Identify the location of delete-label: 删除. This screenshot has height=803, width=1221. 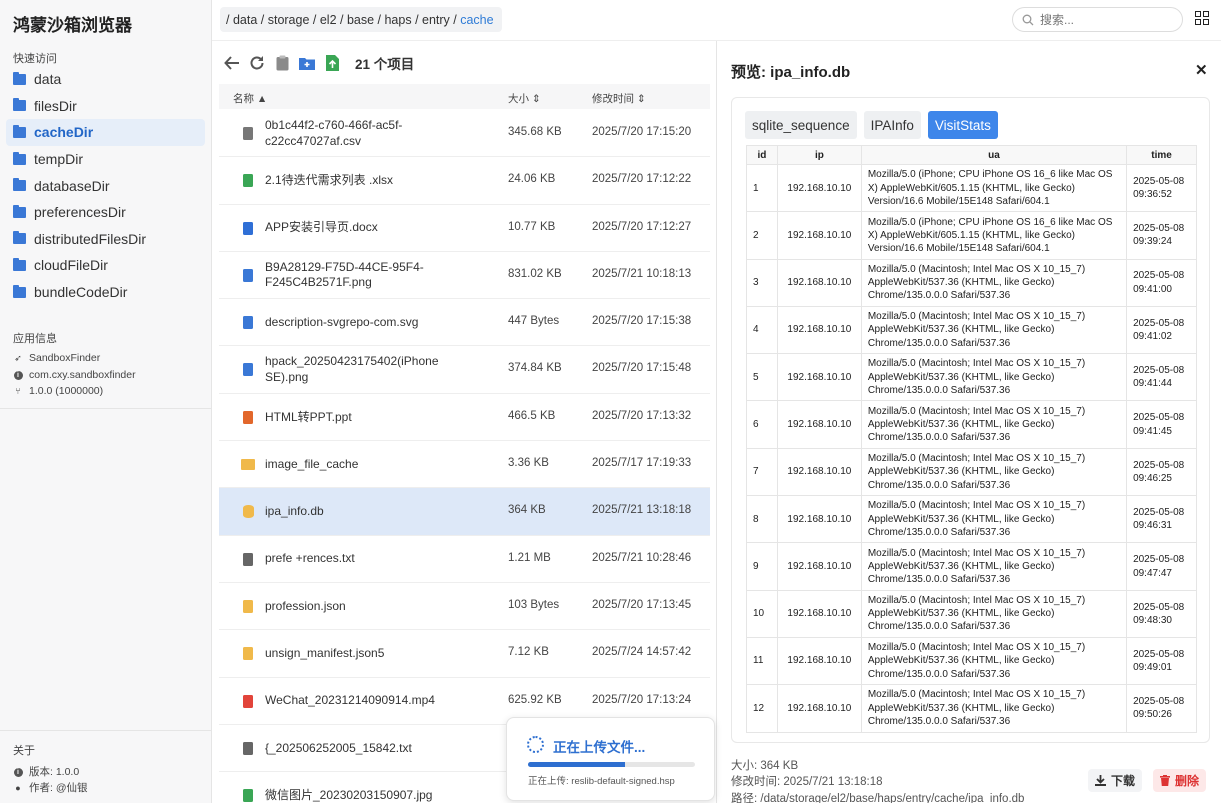
(1187, 781).